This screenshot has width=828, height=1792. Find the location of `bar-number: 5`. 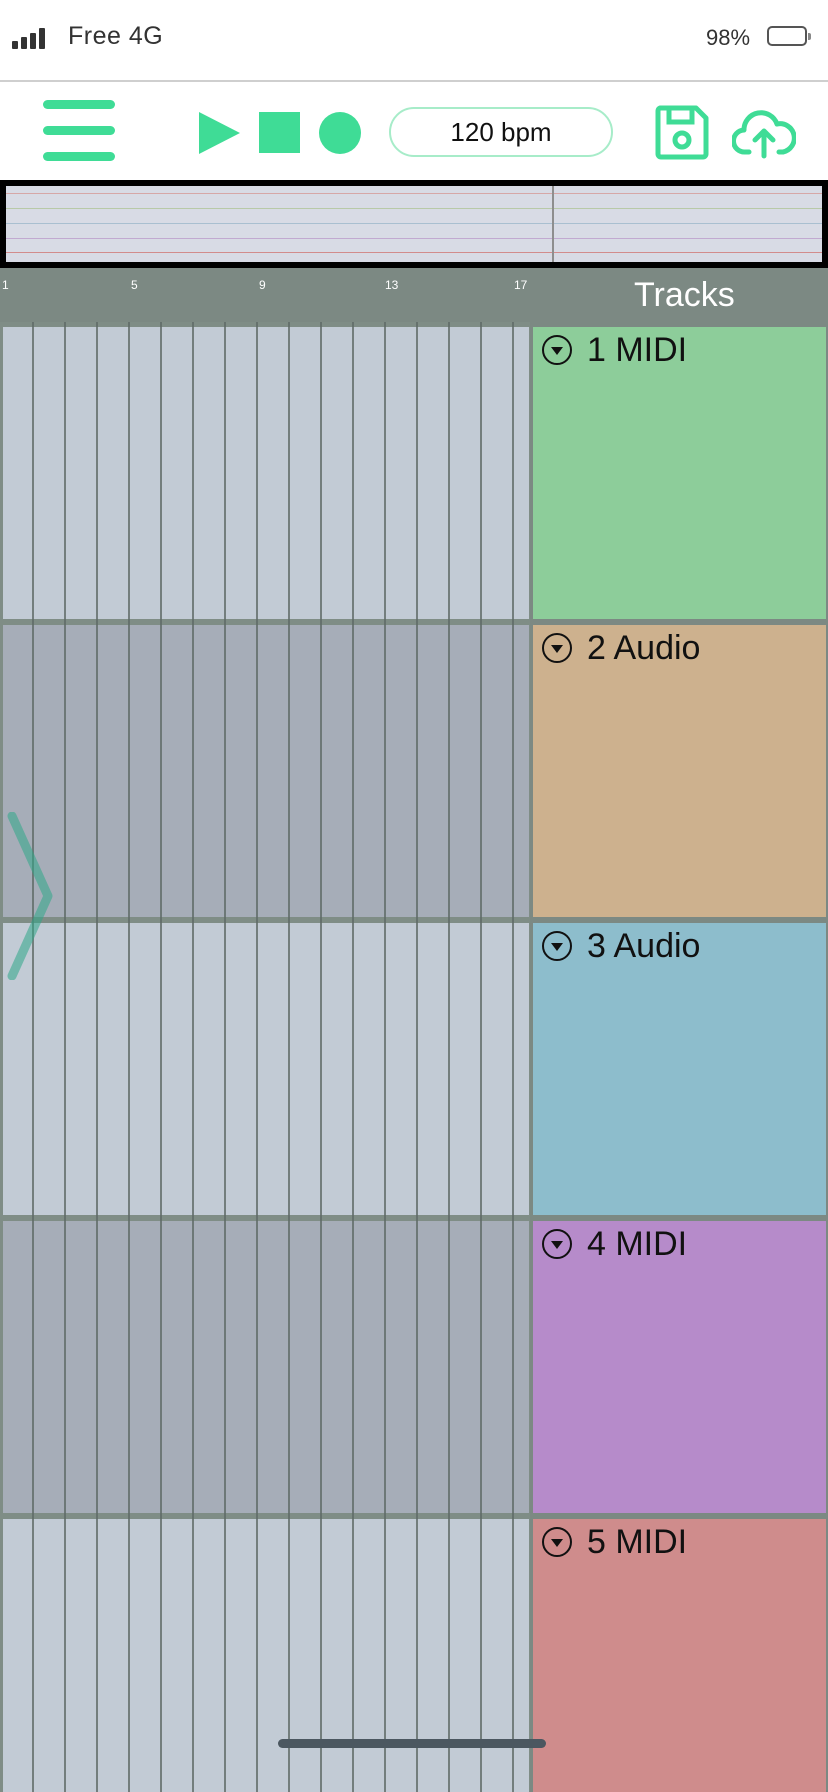

bar-number: 5 is located at coordinates (134, 285).